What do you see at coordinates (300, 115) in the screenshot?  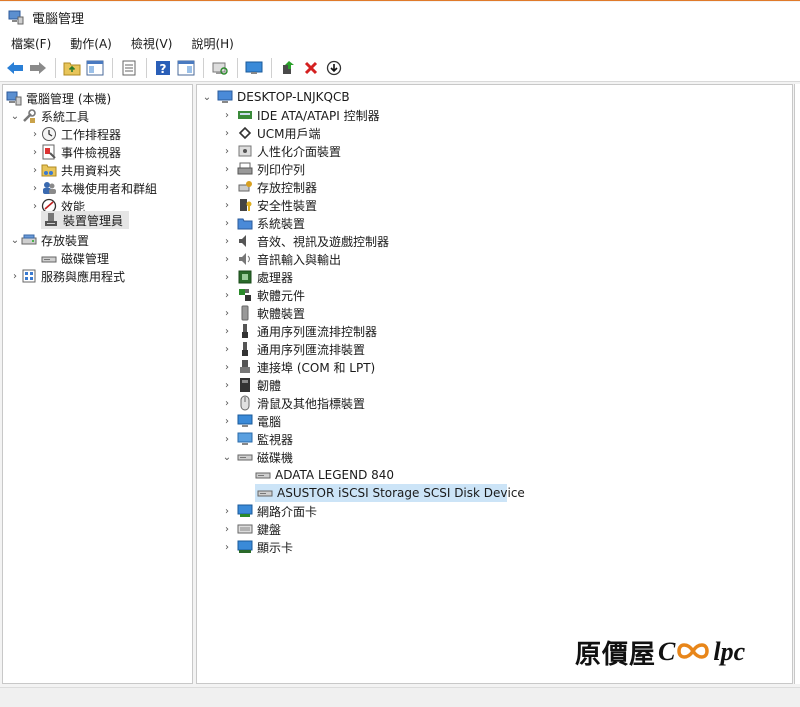 I see `device-category: › IDE ATA/ATAPI 控制器` at bounding box center [300, 115].